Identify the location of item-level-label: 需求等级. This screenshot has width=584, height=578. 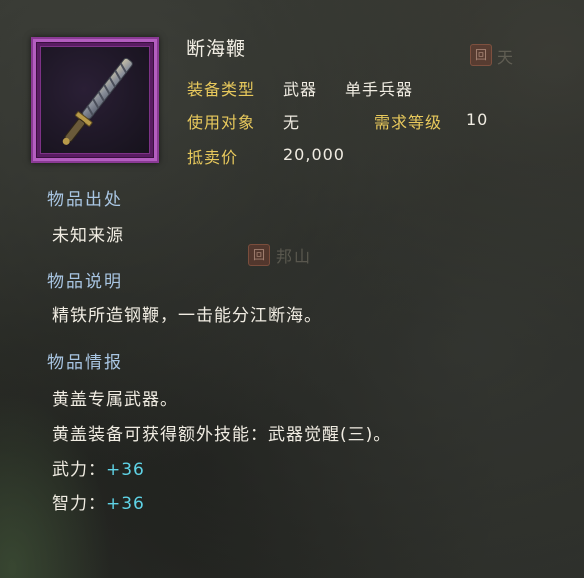
(408, 121).